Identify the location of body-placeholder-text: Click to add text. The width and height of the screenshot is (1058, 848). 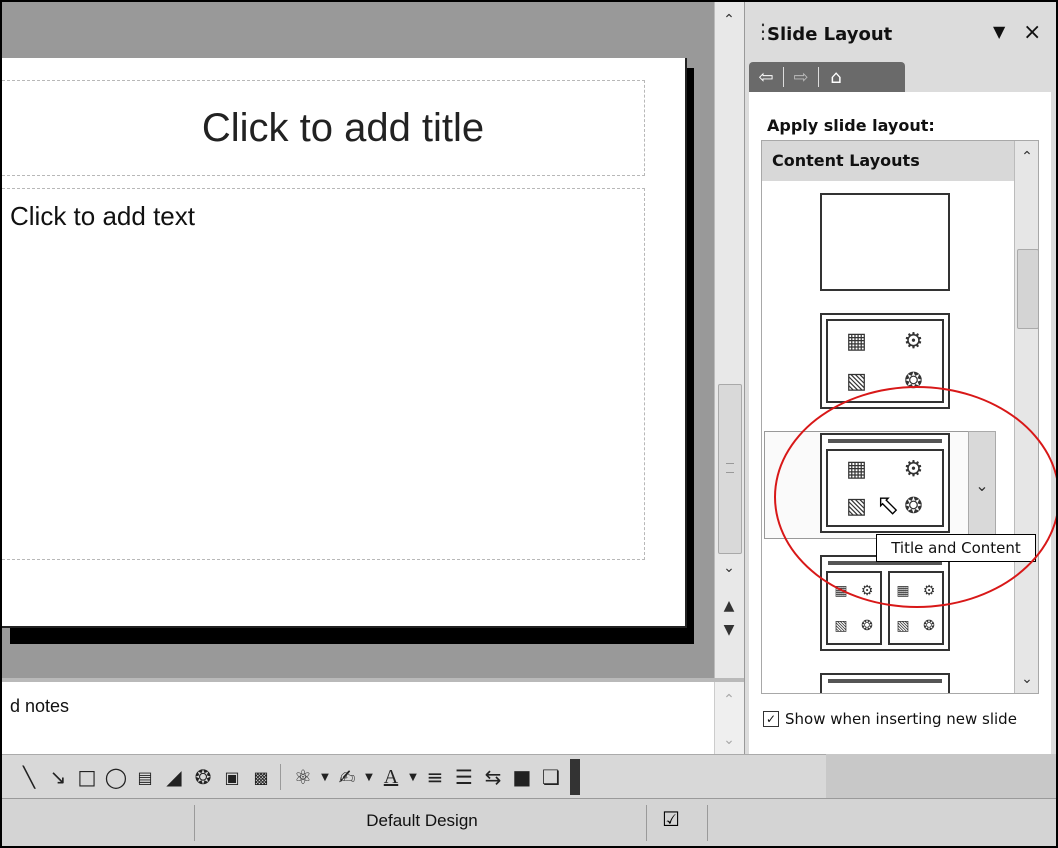
(102, 216).